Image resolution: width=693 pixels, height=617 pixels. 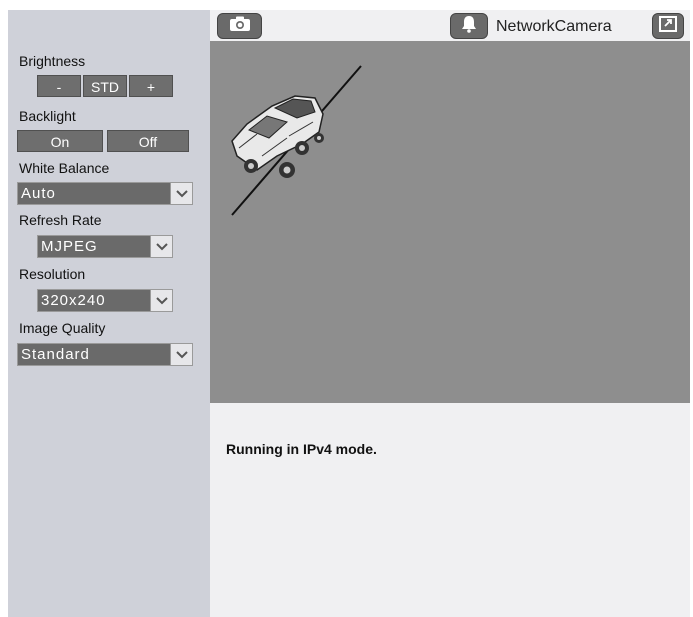 I want to click on camera-icon, so click(x=240, y=26).